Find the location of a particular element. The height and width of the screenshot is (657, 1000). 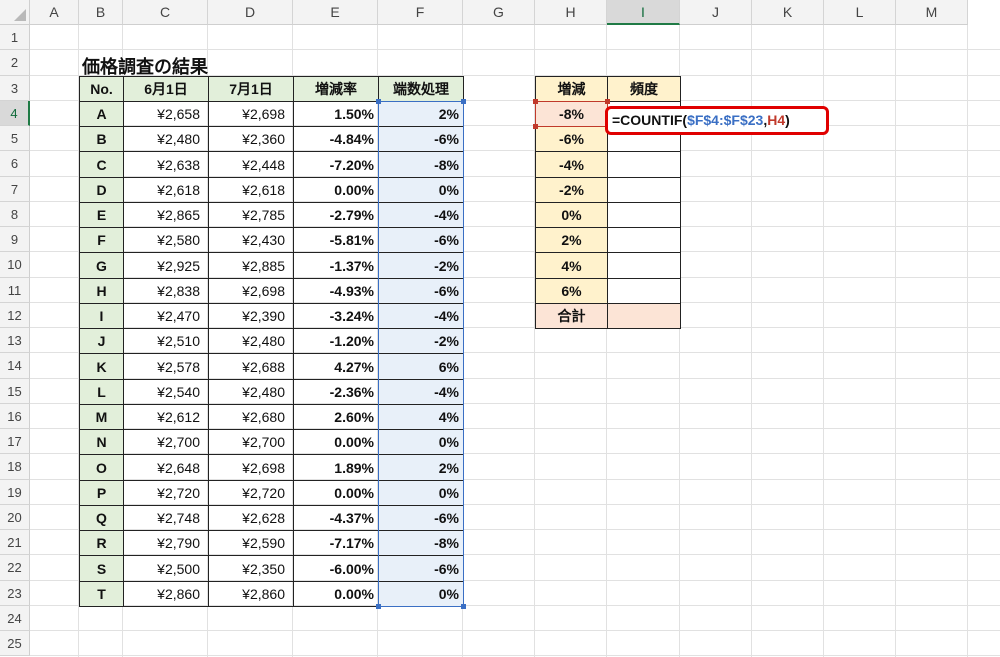

change-rate-cell: 4.27% is located at coordinates (336, 366).